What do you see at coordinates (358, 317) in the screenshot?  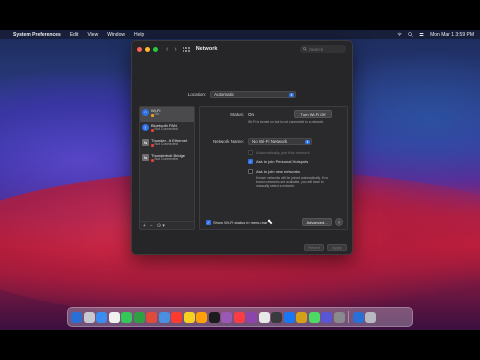 I see `dock-downloads-icon` at bounding box center [358, 317].